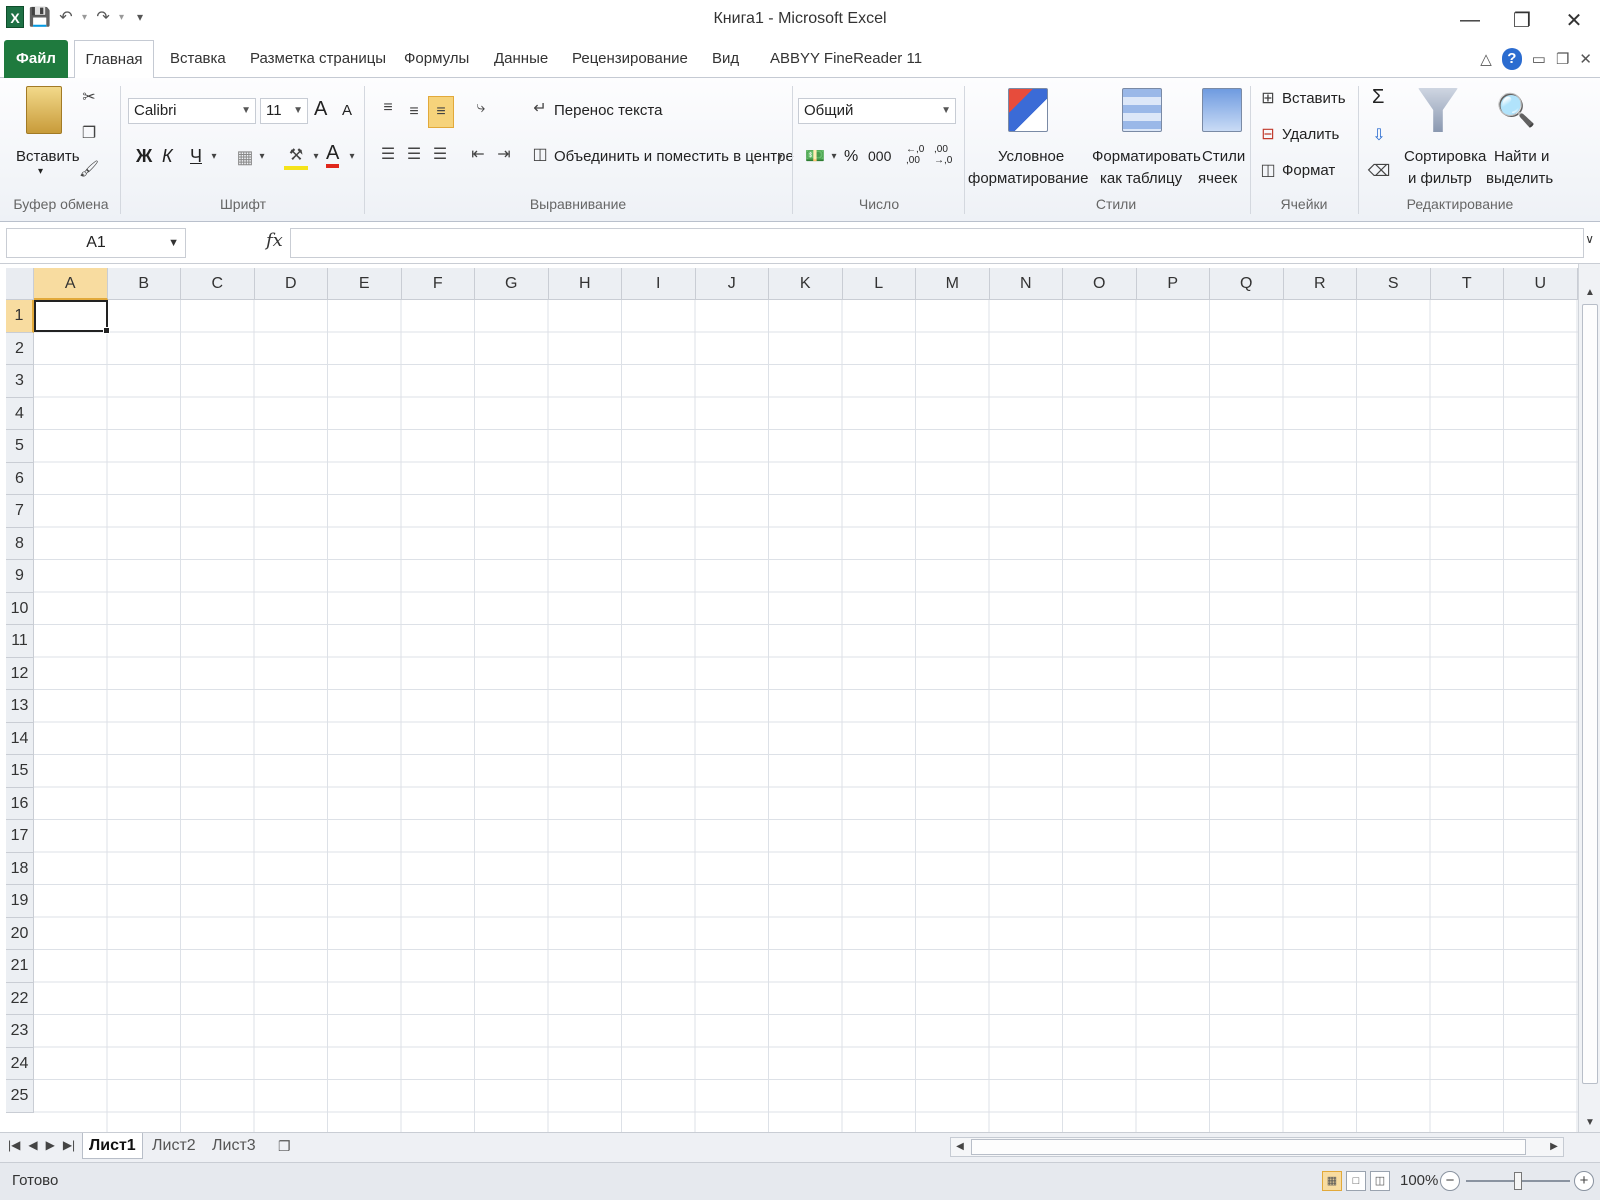 This screenshot has height=1200, width=1600. Describe the element at coordinates (725, 59) in the screenshot. I see `tab-view: Вид` at that location.